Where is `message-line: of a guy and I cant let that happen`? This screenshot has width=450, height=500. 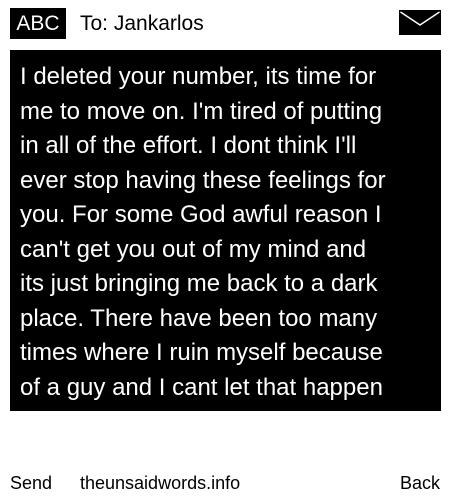 message-line: of a guy and I cant let that happen is located at coordinates (201, 387).